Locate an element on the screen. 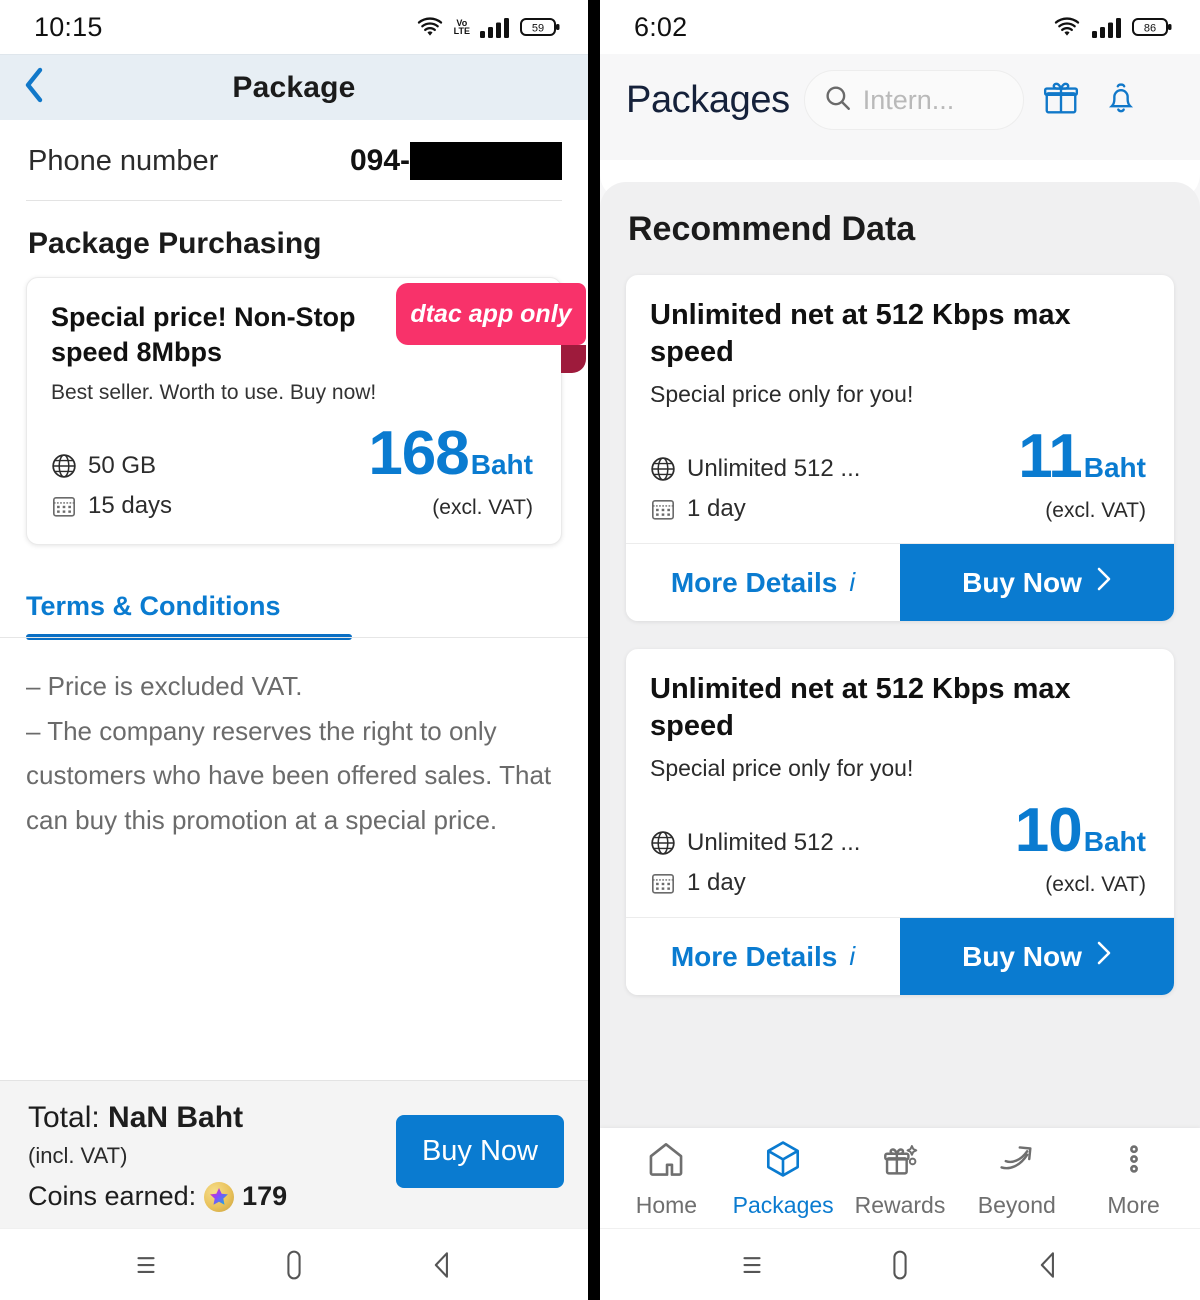  phone-number-label: Phone number is located at coordinates (123, 161).